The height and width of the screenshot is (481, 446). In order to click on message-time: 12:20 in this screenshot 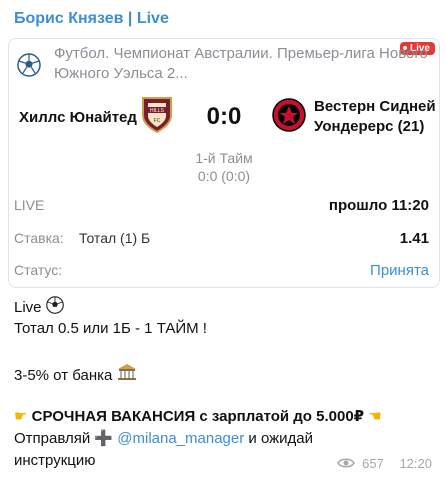, I will do `click(415, 463)`.